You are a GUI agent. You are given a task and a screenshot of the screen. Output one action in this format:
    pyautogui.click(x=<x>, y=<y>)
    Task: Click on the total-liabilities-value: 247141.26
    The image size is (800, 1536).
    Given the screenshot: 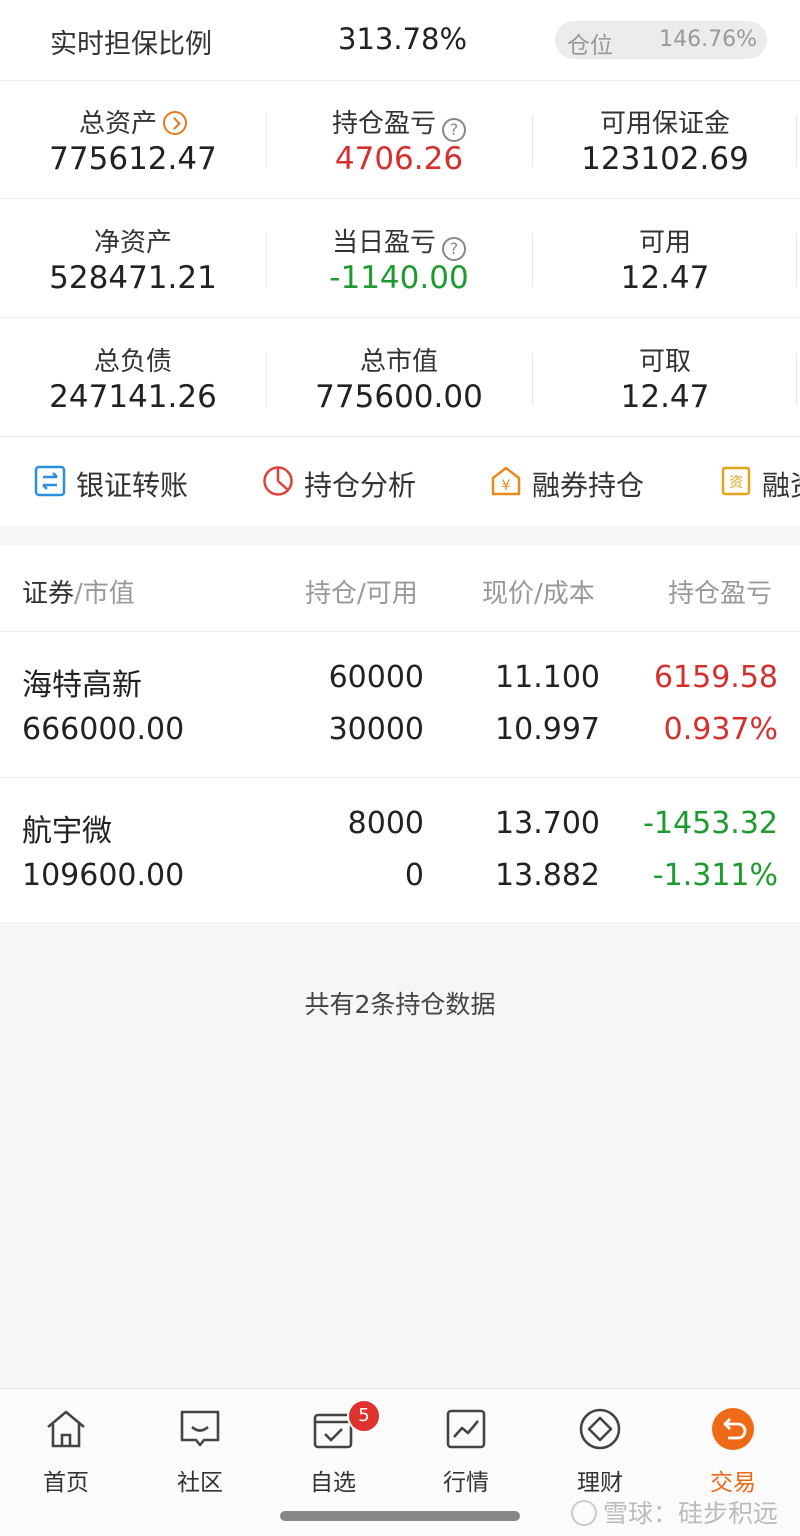 What is the action you would take?
    pyautogui.click(x=133, y=397)
    